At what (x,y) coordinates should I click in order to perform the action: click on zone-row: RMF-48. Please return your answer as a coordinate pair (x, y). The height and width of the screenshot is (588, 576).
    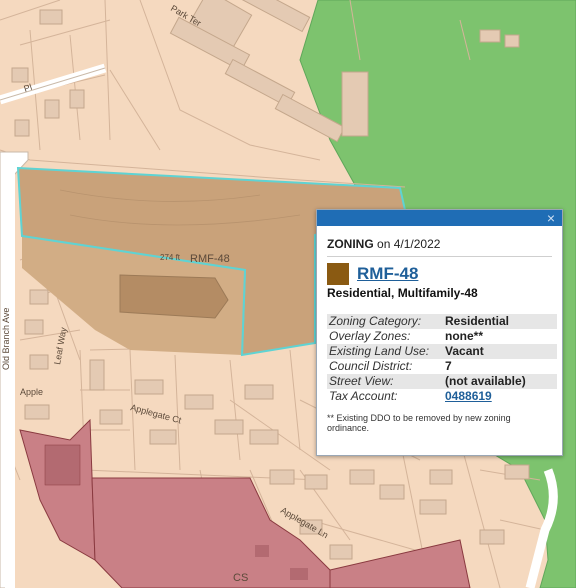
    Looking at the image, I should click on (439, 274).